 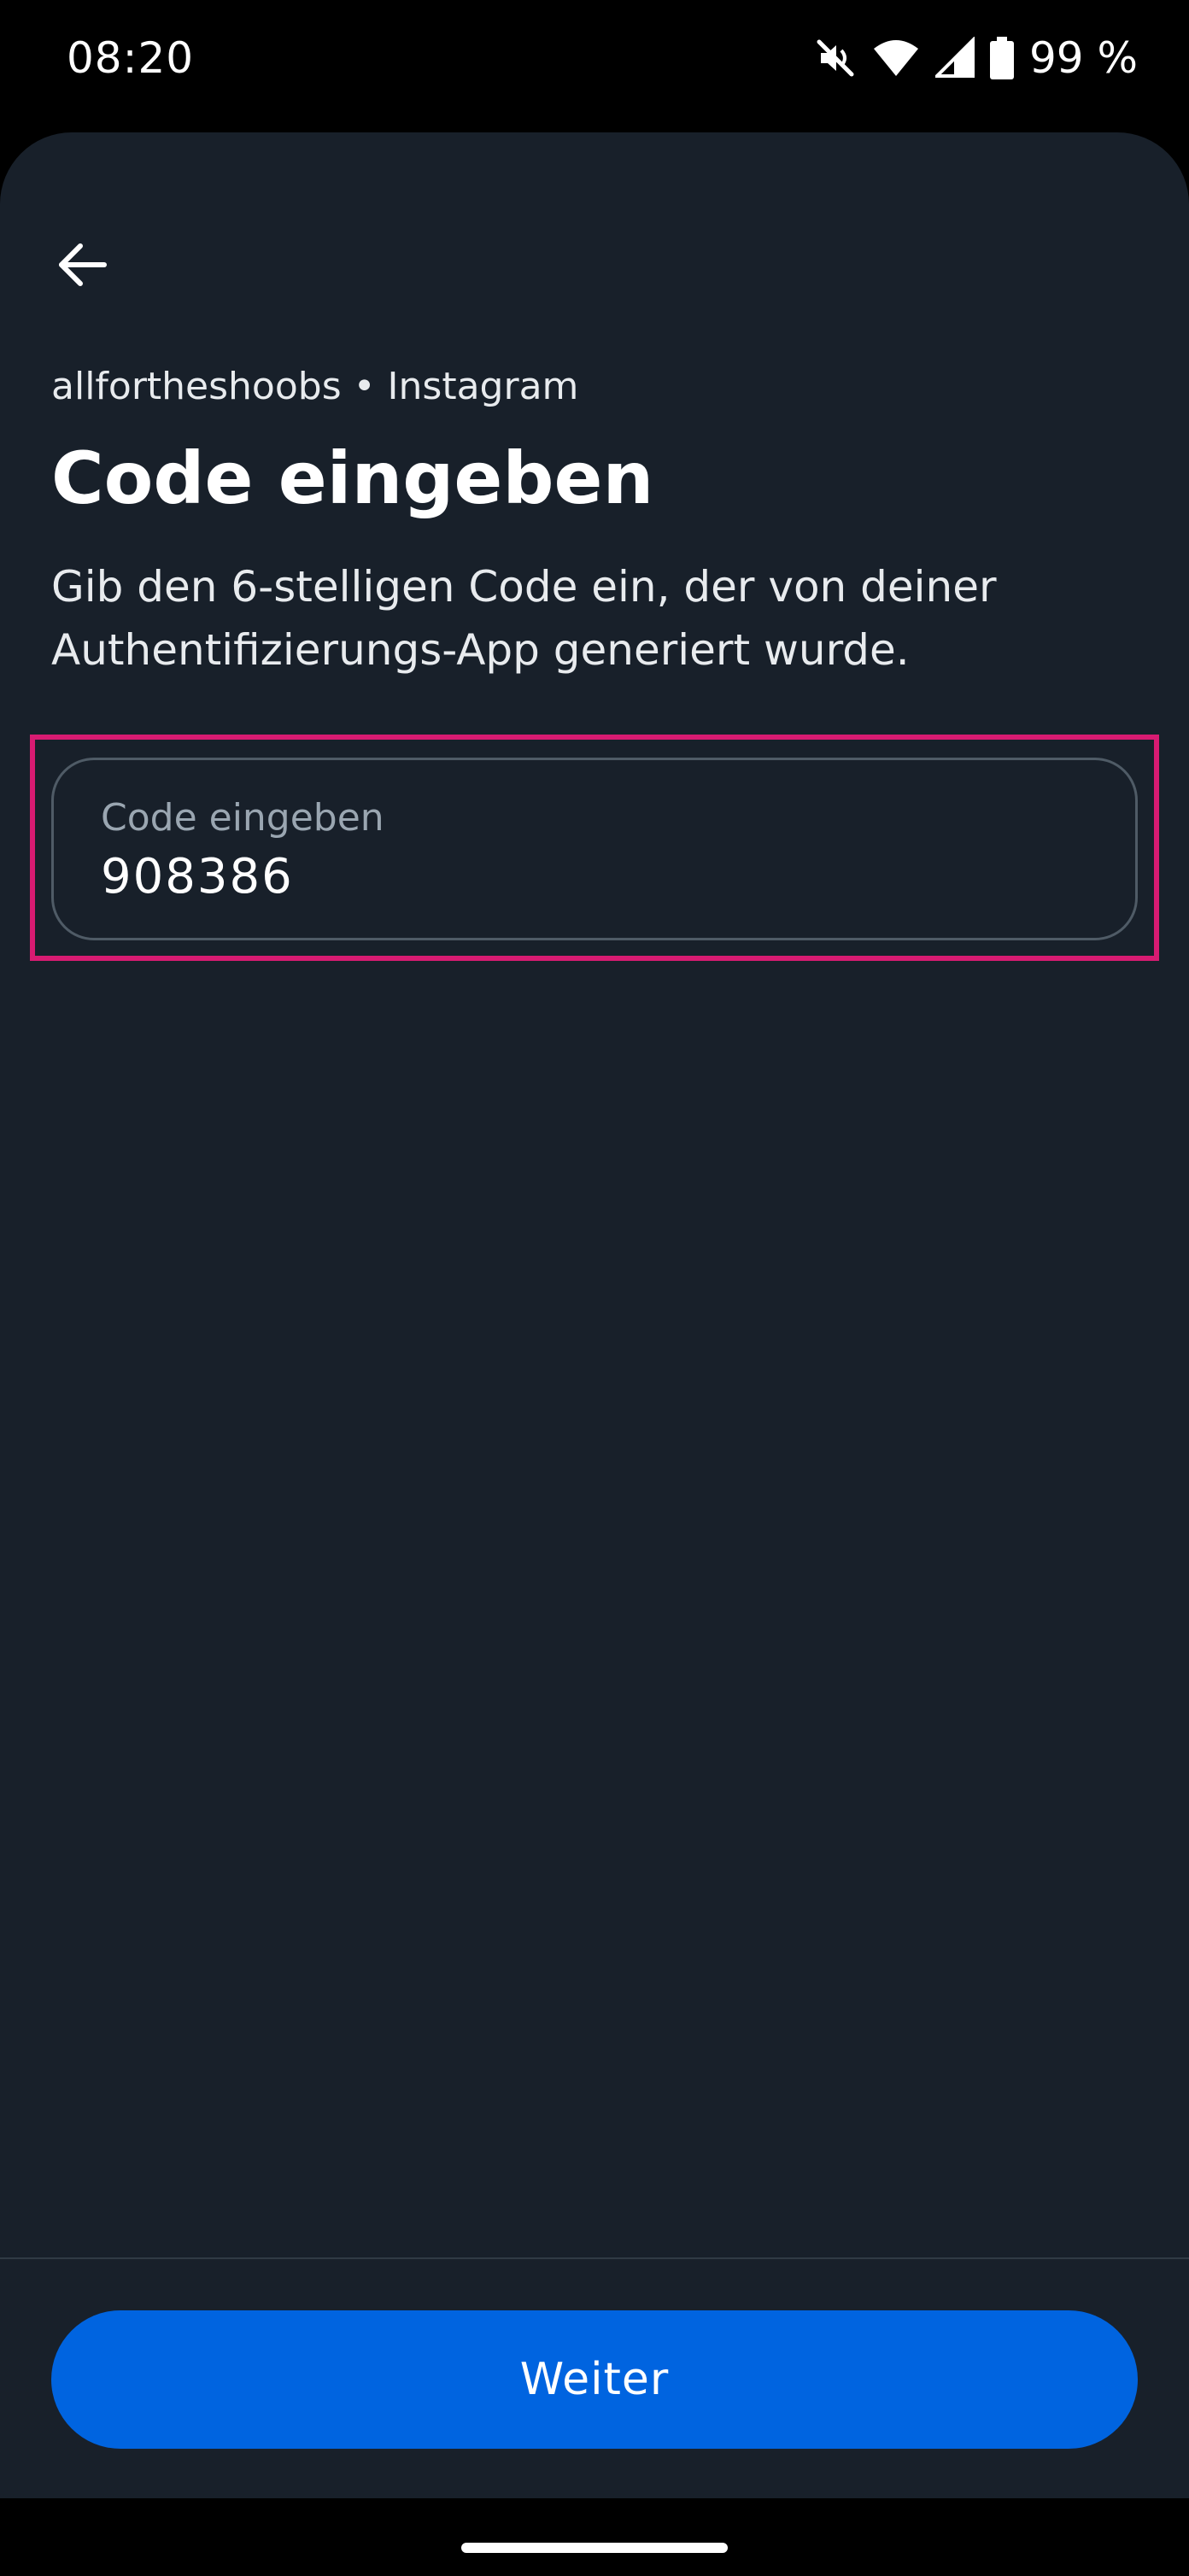 What do you see at coordinates (1083, 58) in the screenshot?
I see `battery-percentage: 99 %` at bounding box center [1083, 58].